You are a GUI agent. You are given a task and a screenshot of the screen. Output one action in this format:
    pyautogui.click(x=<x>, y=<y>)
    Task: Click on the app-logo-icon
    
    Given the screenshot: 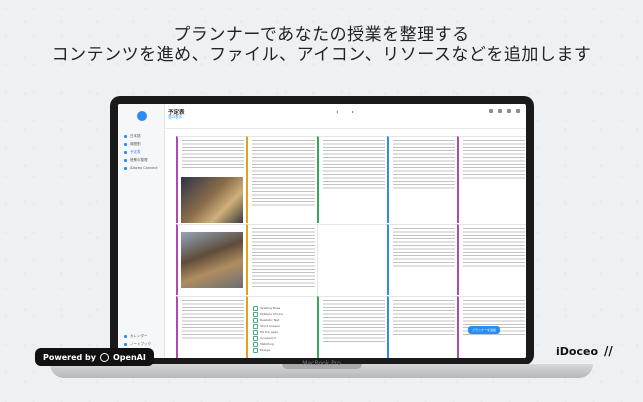 What is the action you would take?
    pyautogui.click(x=142, y=116)
    